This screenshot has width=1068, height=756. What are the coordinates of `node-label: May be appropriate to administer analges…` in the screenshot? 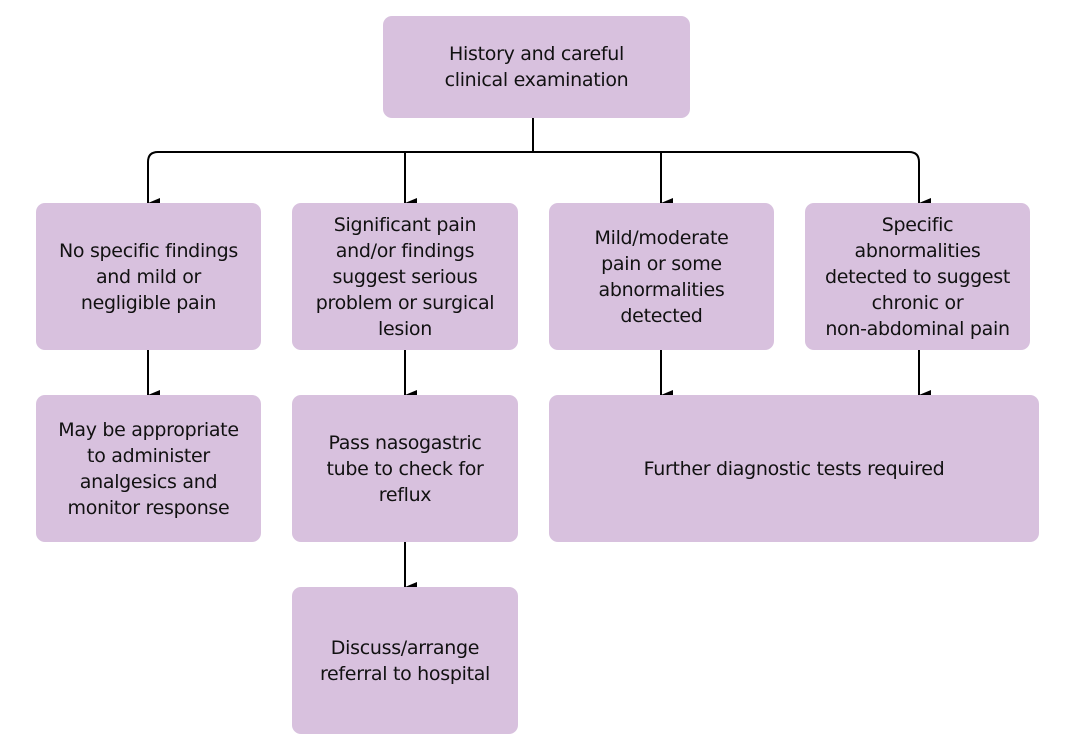 It's located at (148, 468).